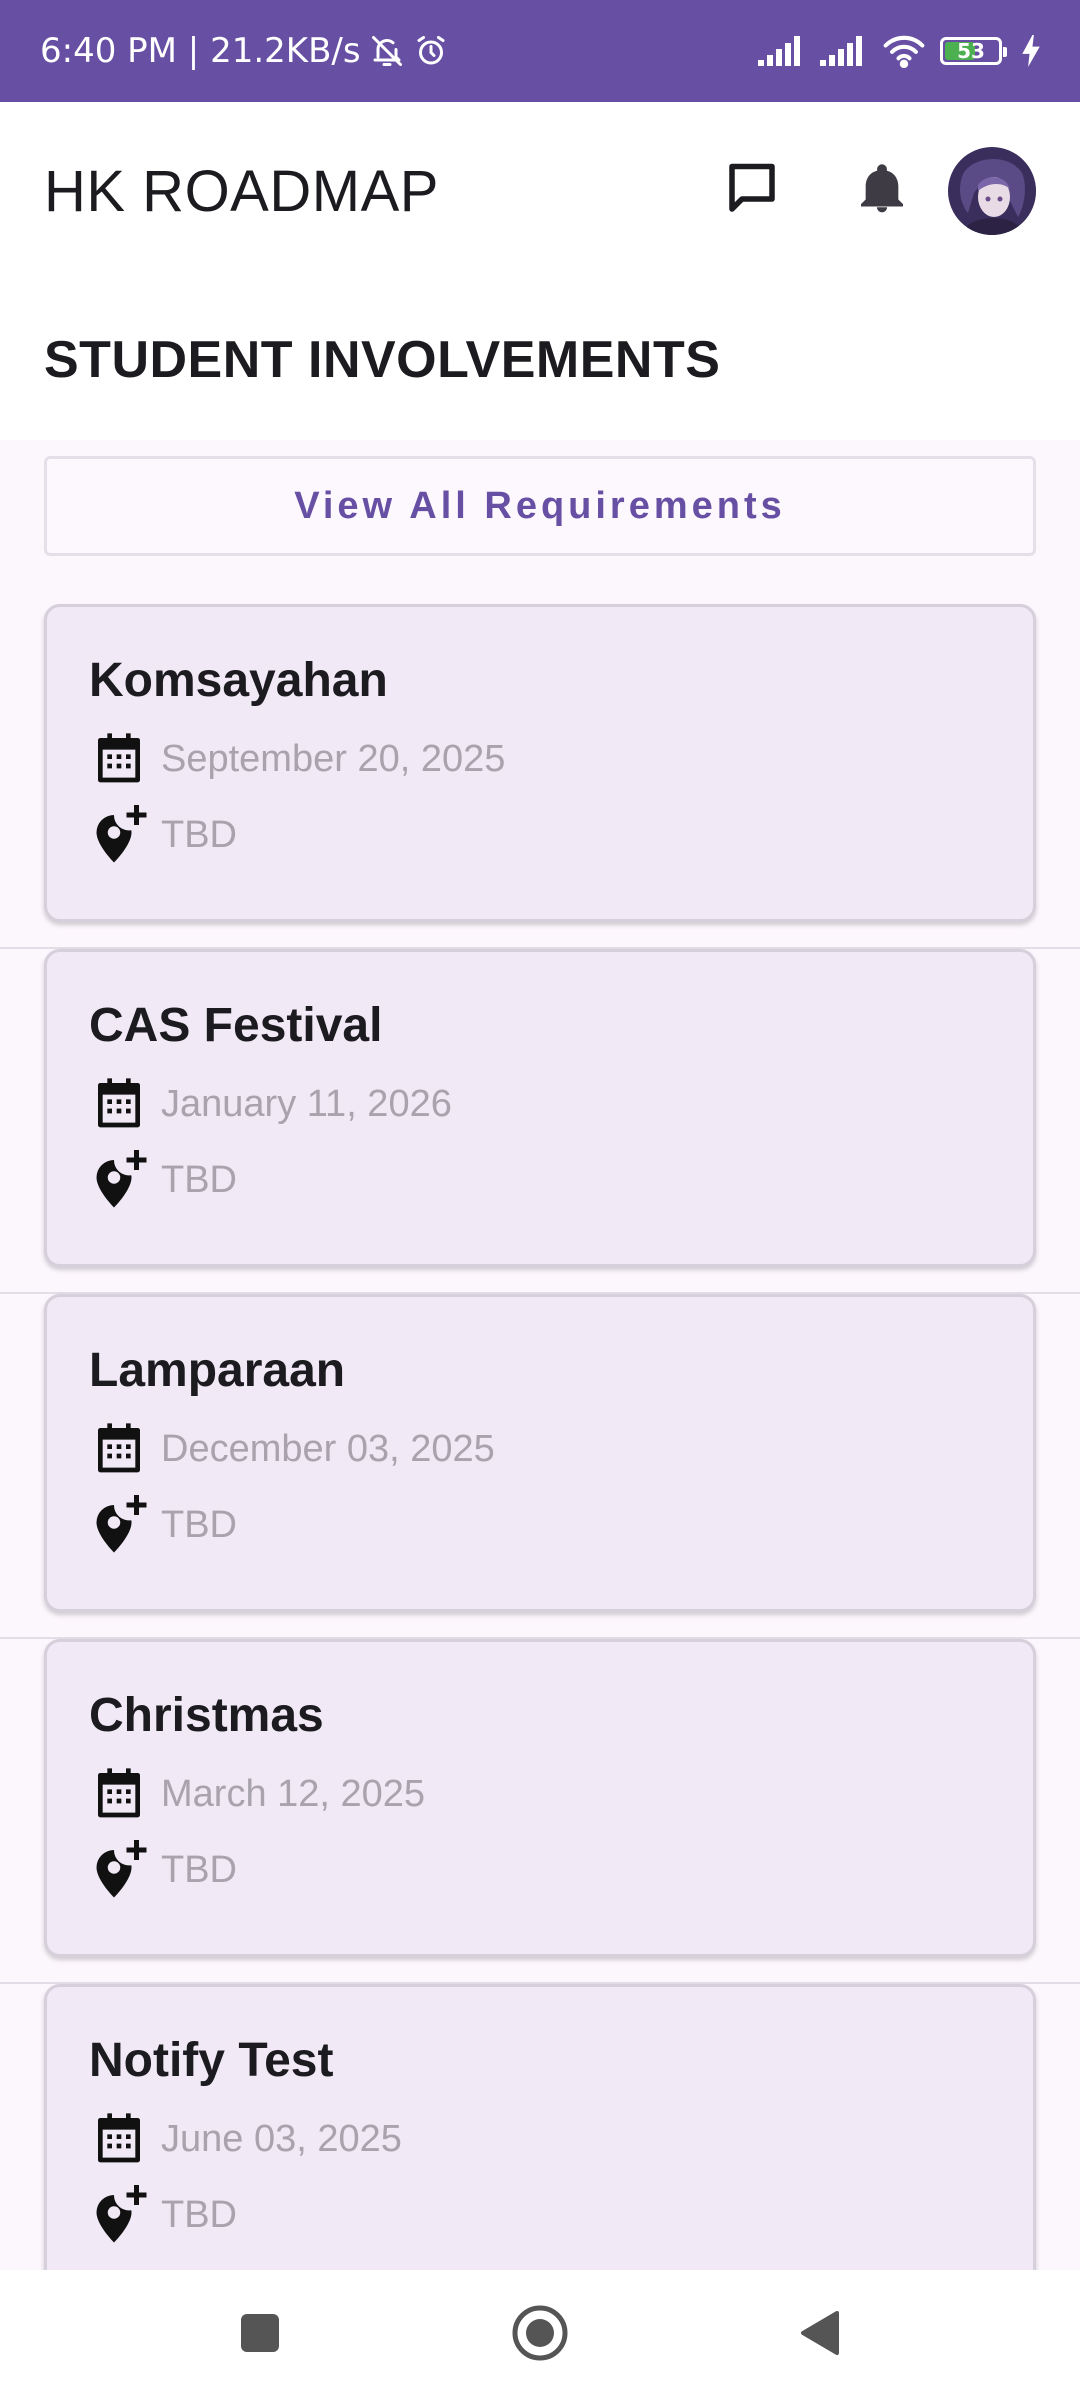 The image size is (1080, 2400). I want to click on event-date-row: June 03, 2025, so click(540, 2139).